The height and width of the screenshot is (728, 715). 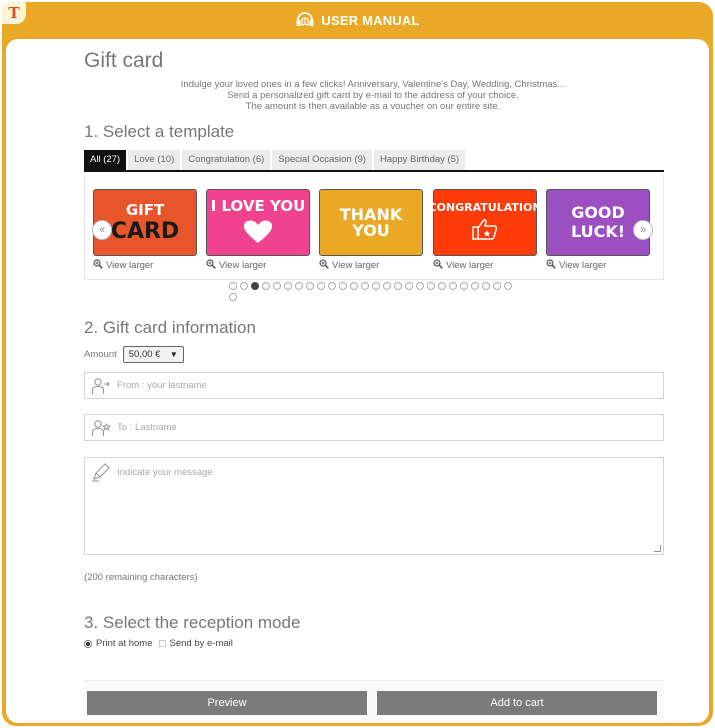 I want to click on template-card-congratulation: CONGRATULATION View larger, so click(x=485, y=230).